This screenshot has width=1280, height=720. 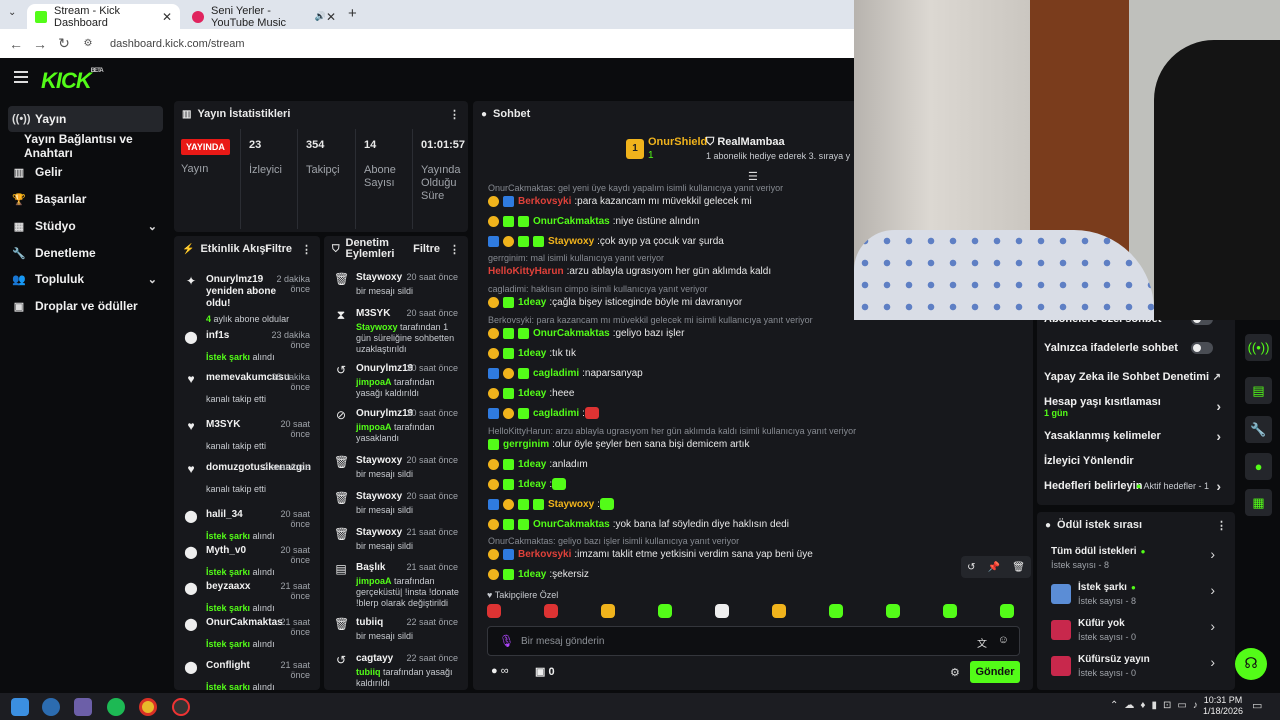 I want to click on tab-list-chevron-icon: ⌄, so click(x=12, y=12).